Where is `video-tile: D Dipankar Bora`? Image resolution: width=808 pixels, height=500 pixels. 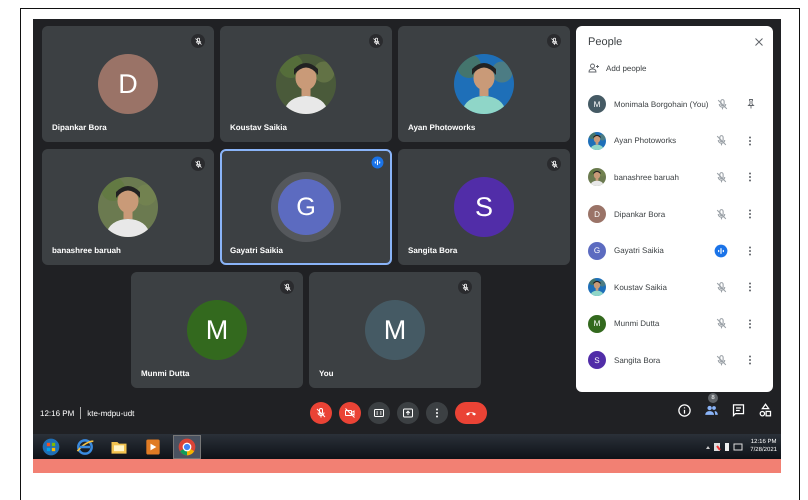 video-tile: D Dipankar Bora is located at coordinates (128, 84).